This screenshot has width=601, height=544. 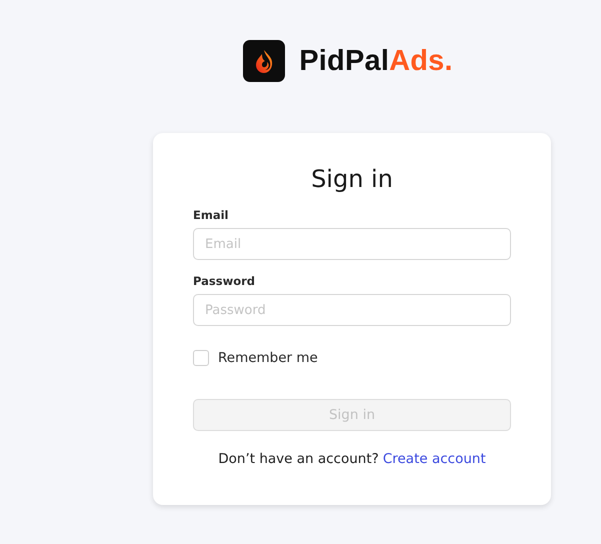 I want to click on card-title: Sign in, so click(x=352, y=179).